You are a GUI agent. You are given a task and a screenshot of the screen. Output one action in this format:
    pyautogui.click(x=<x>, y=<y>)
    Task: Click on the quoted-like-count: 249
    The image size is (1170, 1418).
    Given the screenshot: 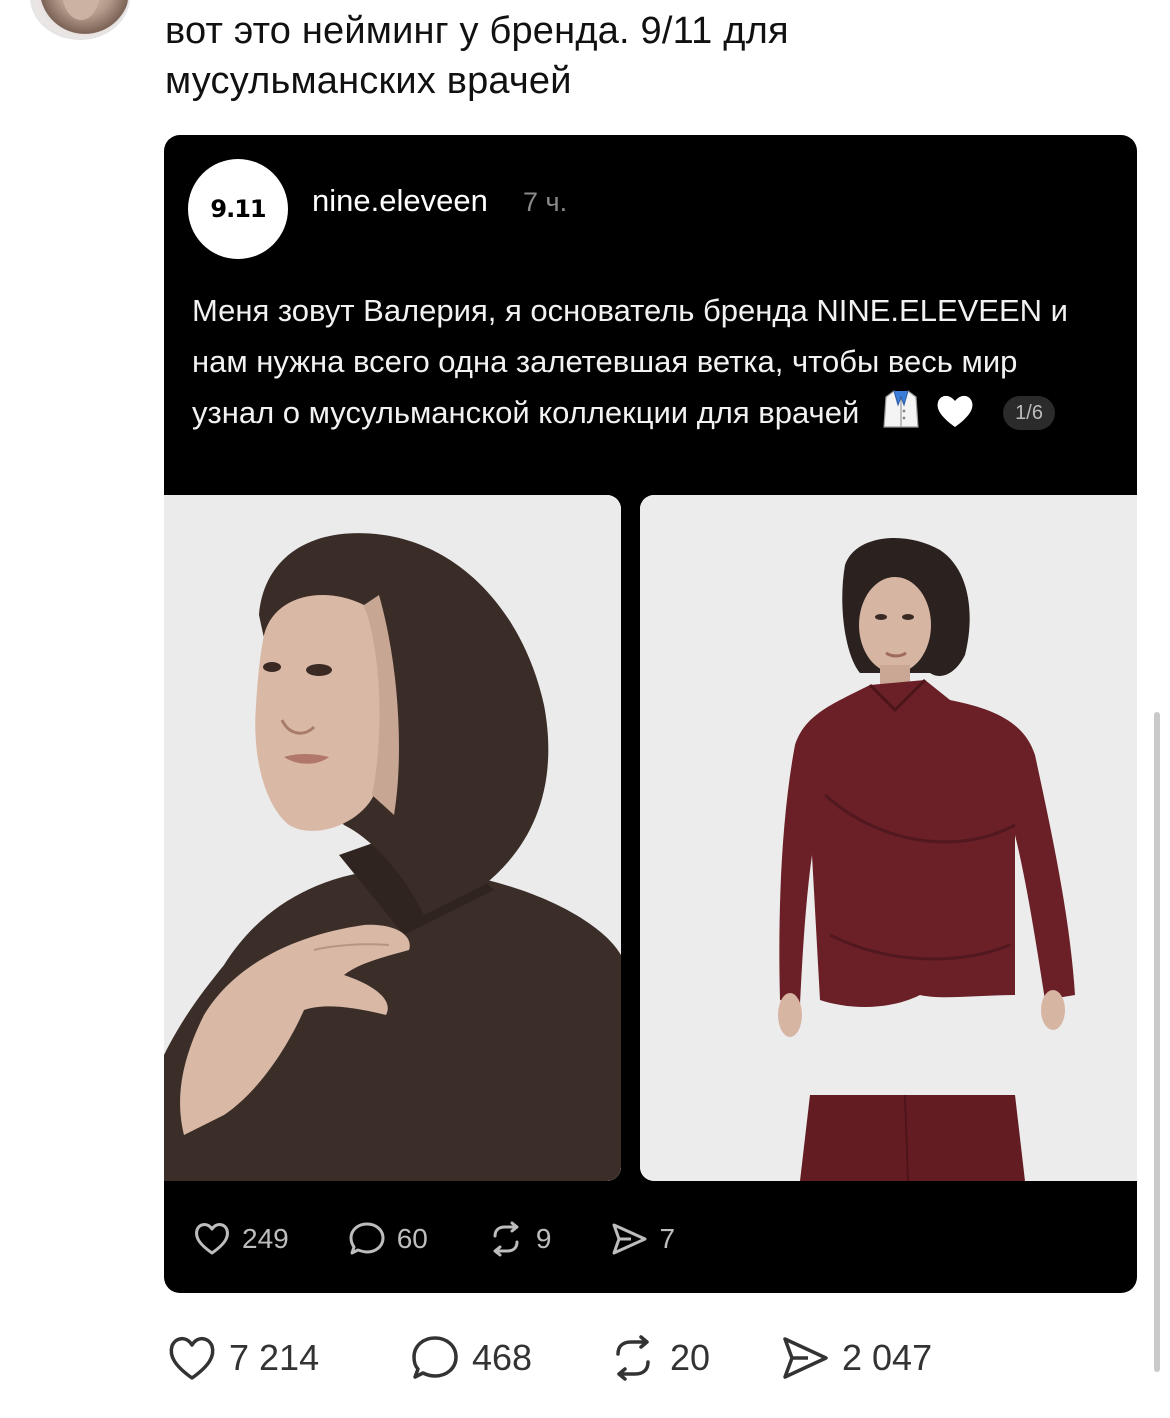 What is the action you would take?
    pyautogui.click(x=265, y=1238)
    